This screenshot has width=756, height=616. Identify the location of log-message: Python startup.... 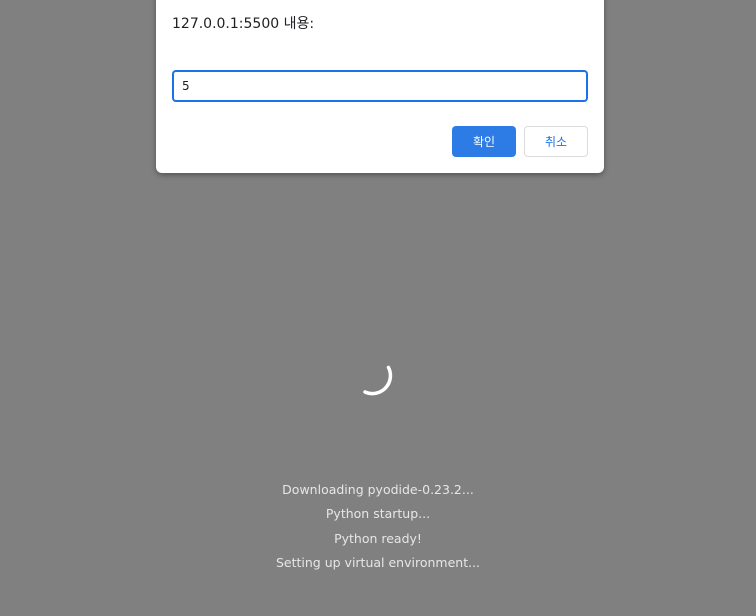
(378, 513).